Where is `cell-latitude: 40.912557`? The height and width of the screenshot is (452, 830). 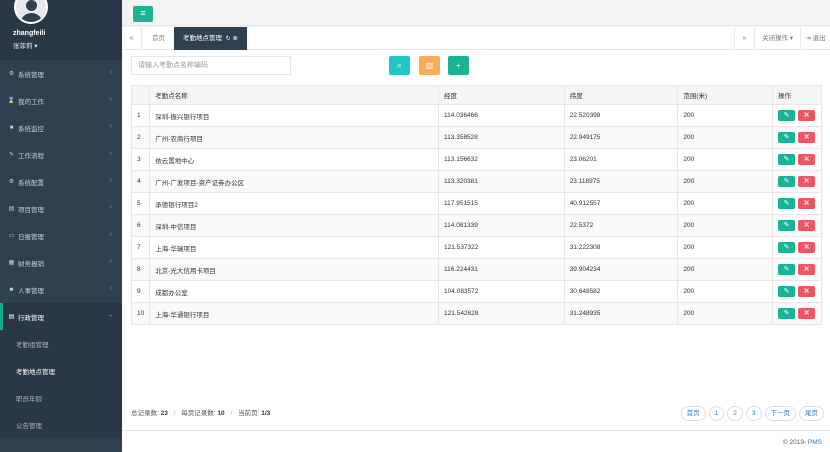
cell-latitude: 40.912557 is located at coordinates (621, 203).